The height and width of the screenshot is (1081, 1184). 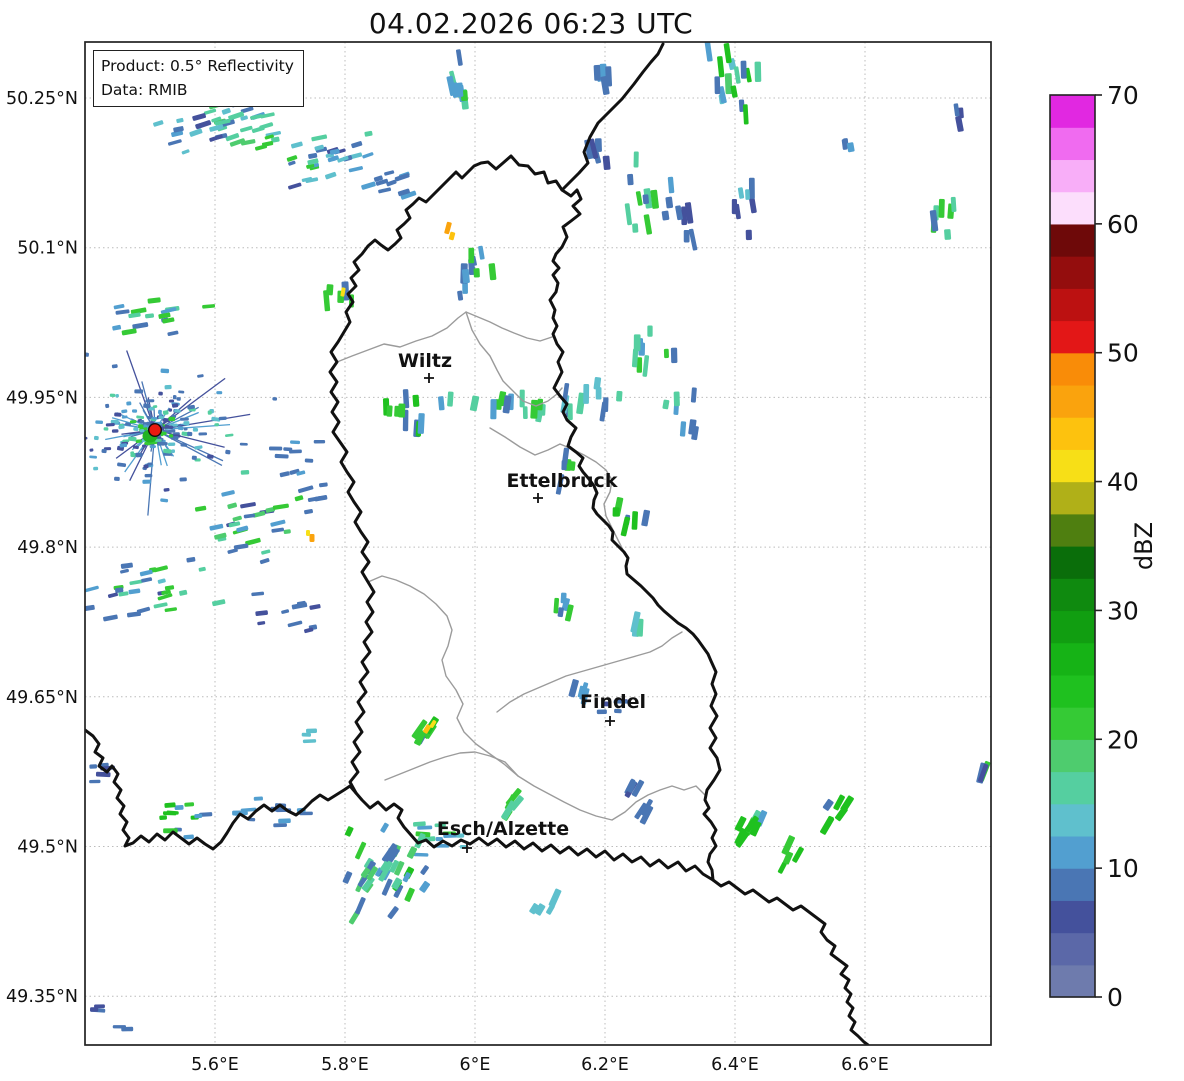 What do you see at coordinates (735, 1065) in the screenshot?
I see `lon-tick-label: 6.4°E` at bounding box center [735, 1065].